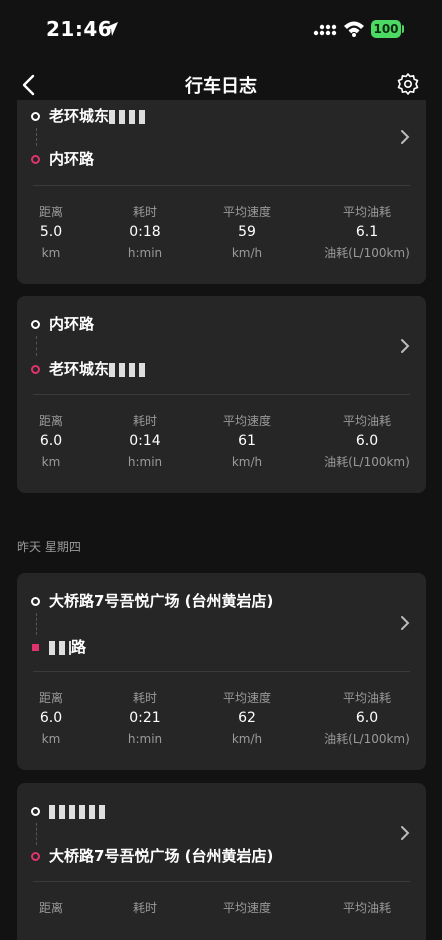 This screenshot has width=442, height=940. I want to click on stat-duration: 耗时 0:14 h:min, so click(145, 441).